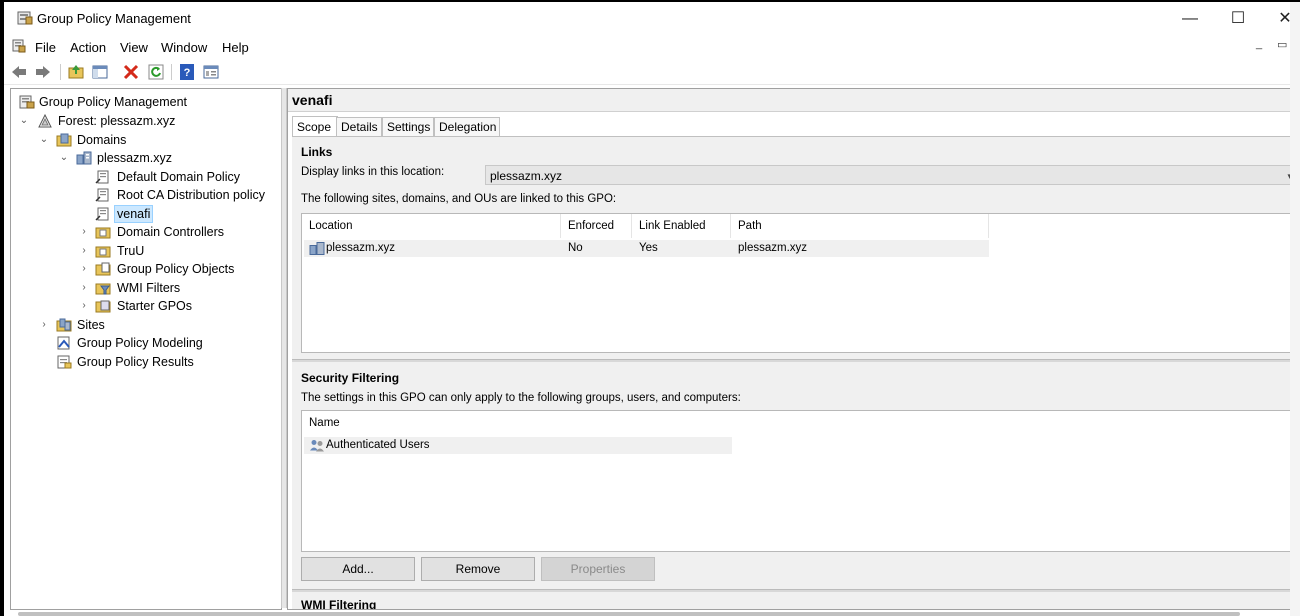 This screenshot has width=1300, height=616. What do you see at coordinates (25, 18) in the screenshot?
I see `gpmc-app-icon` at bounding box center [25, 18].